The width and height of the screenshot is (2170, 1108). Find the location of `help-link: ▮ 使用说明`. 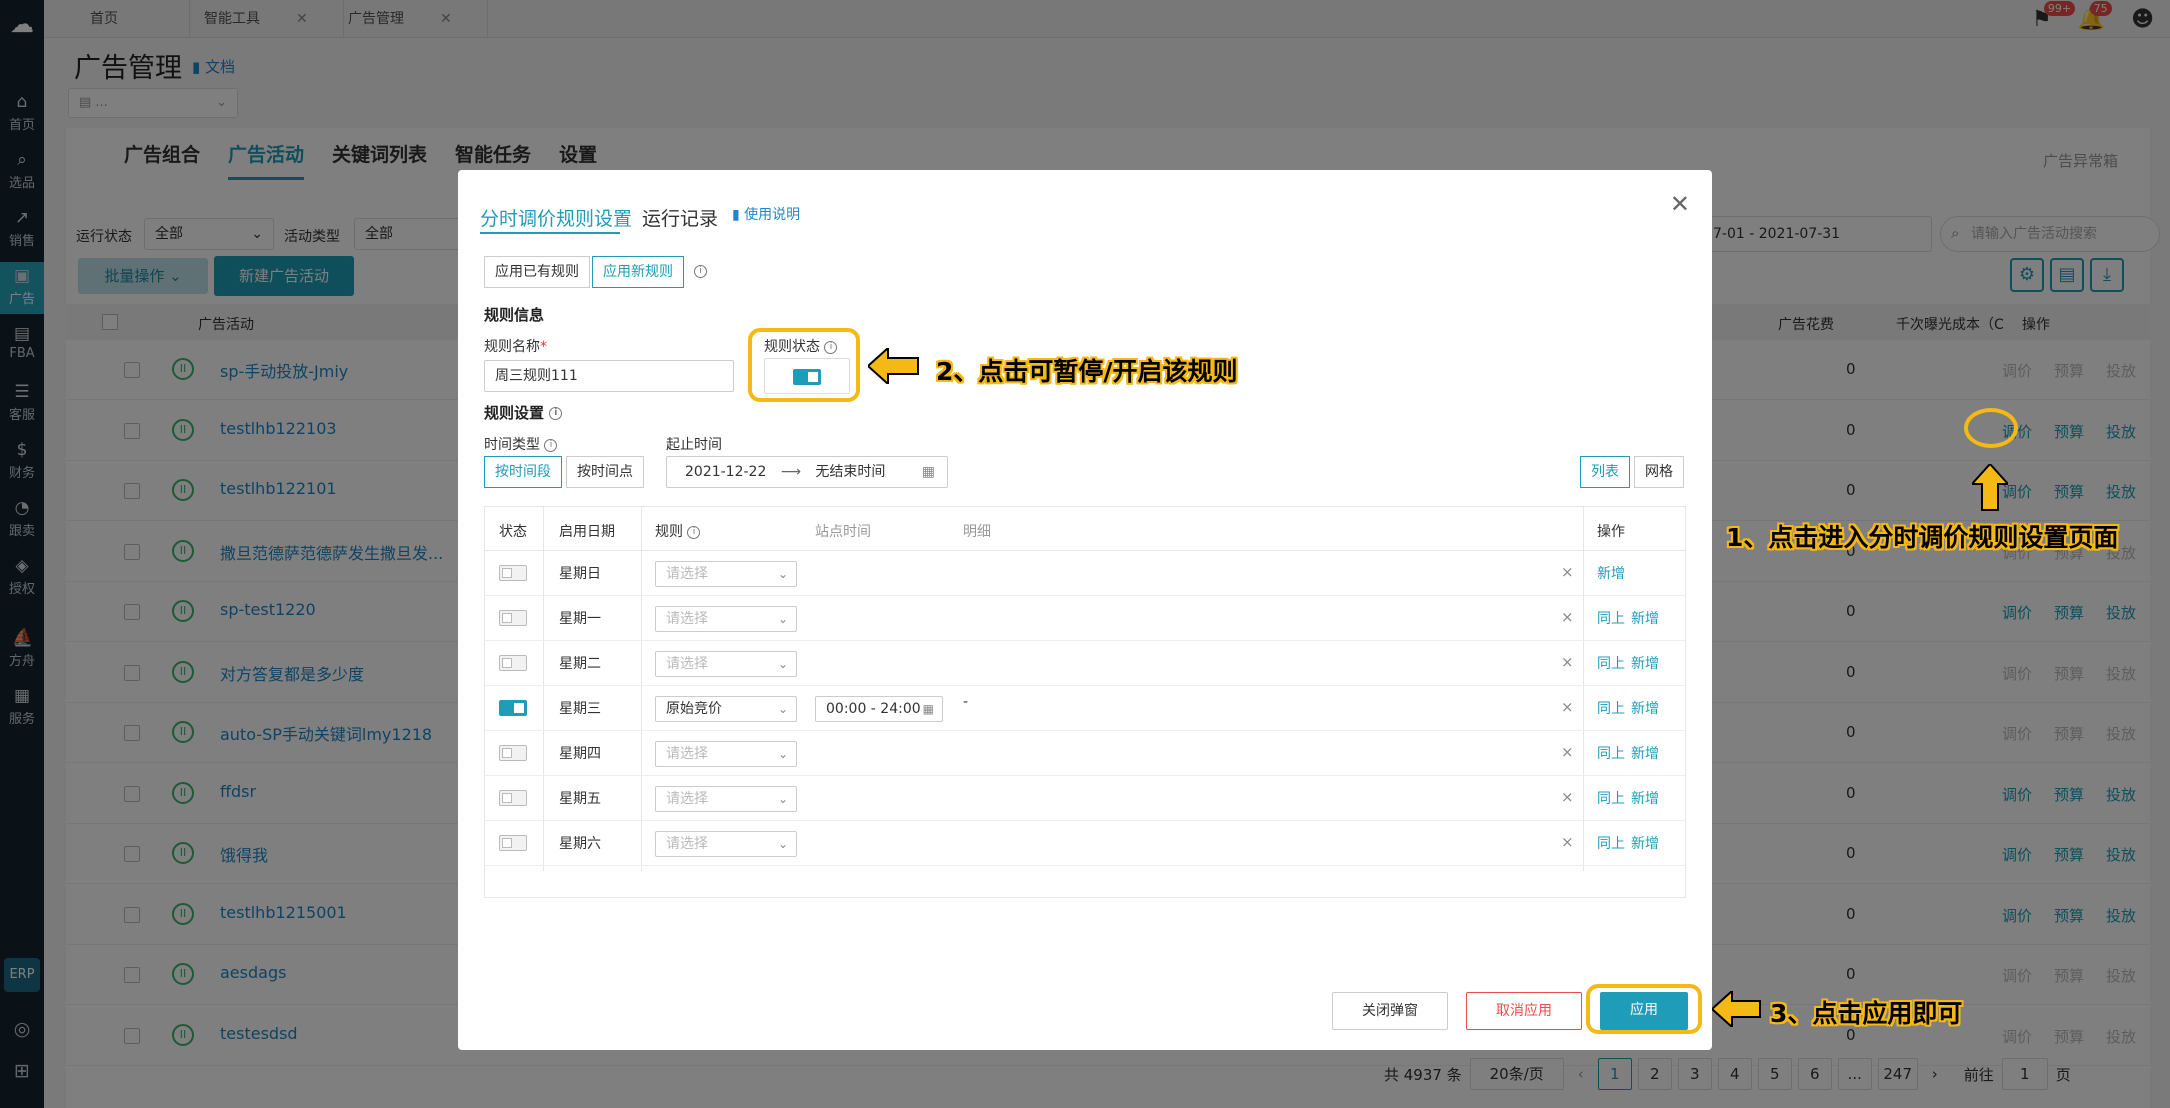

help-link: ▮ 使用说明 is located at coordinates (766, 214).